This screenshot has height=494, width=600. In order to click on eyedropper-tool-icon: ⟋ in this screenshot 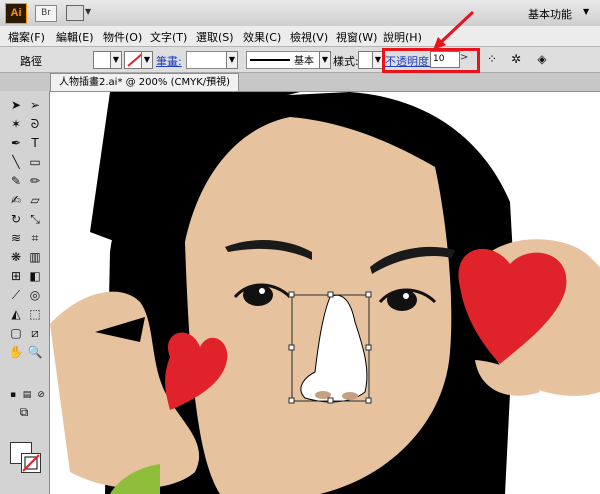, I will do `click(16, 295)`.